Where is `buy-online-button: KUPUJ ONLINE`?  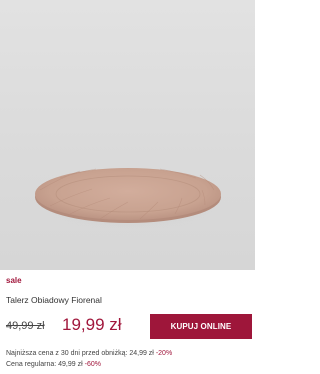
buy-online-button: KUPUJ ONLINE is located at coordinates (201, 326).